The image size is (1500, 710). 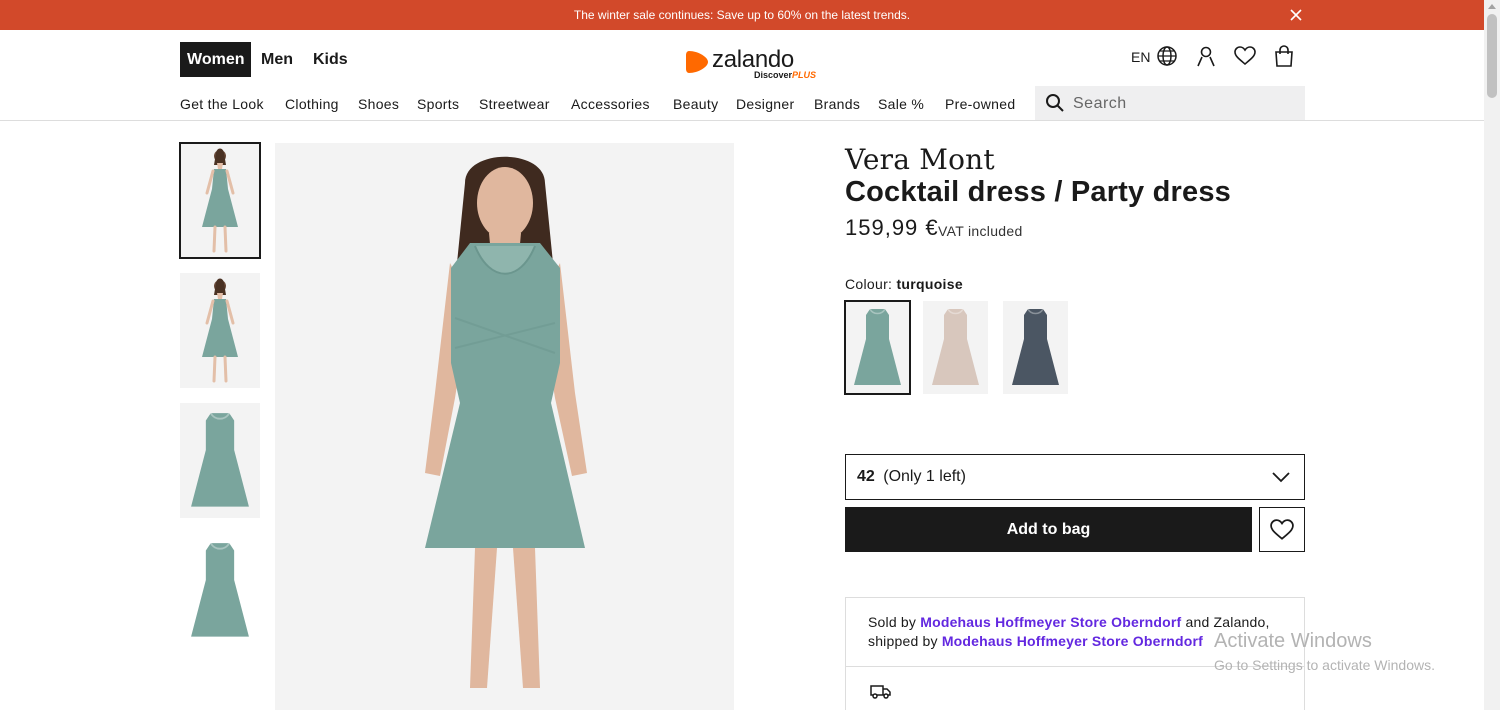 I want to click on thumbnail-flat-front, so click(x=220, y=460).